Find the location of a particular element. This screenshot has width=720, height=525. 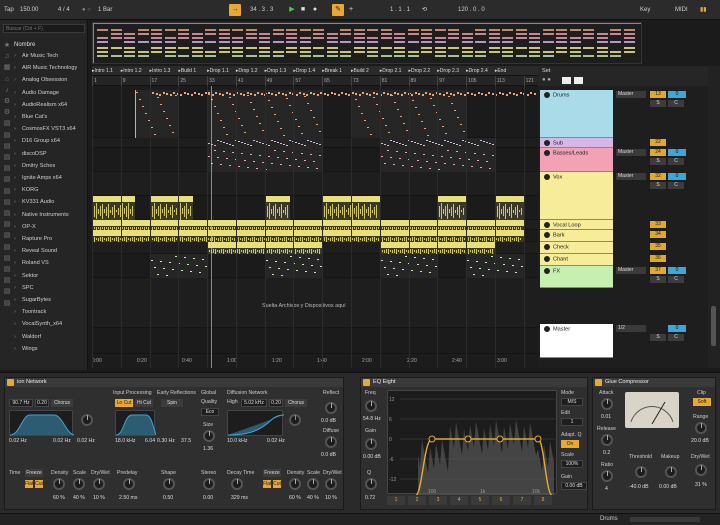

decay-knob is located at coordinates (237, 484).